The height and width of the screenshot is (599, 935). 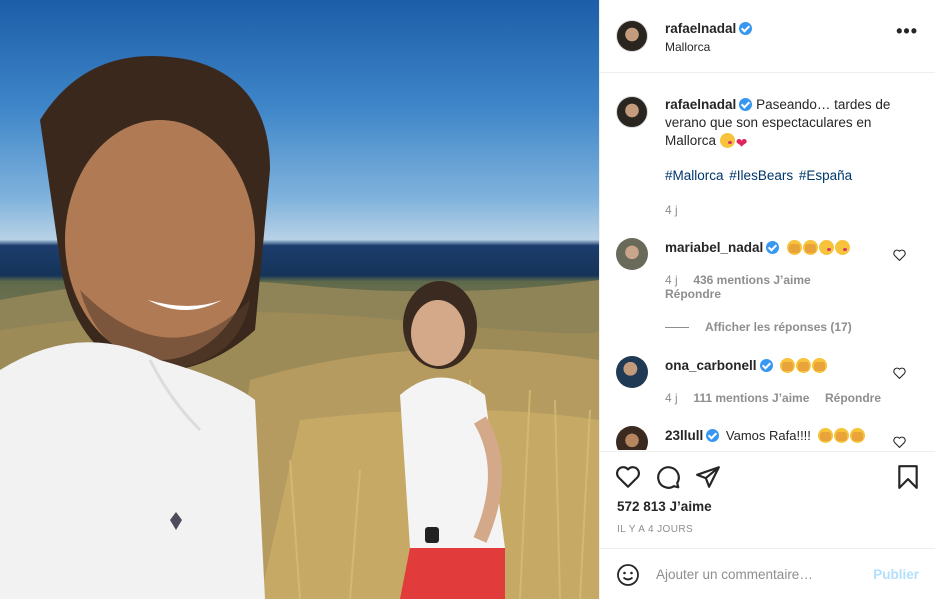 What do you see at coordinates (778, 327) in the screenshot?
I see `view-replies-label: Afficher les réponses (17)` at bounding box center [778, 327].